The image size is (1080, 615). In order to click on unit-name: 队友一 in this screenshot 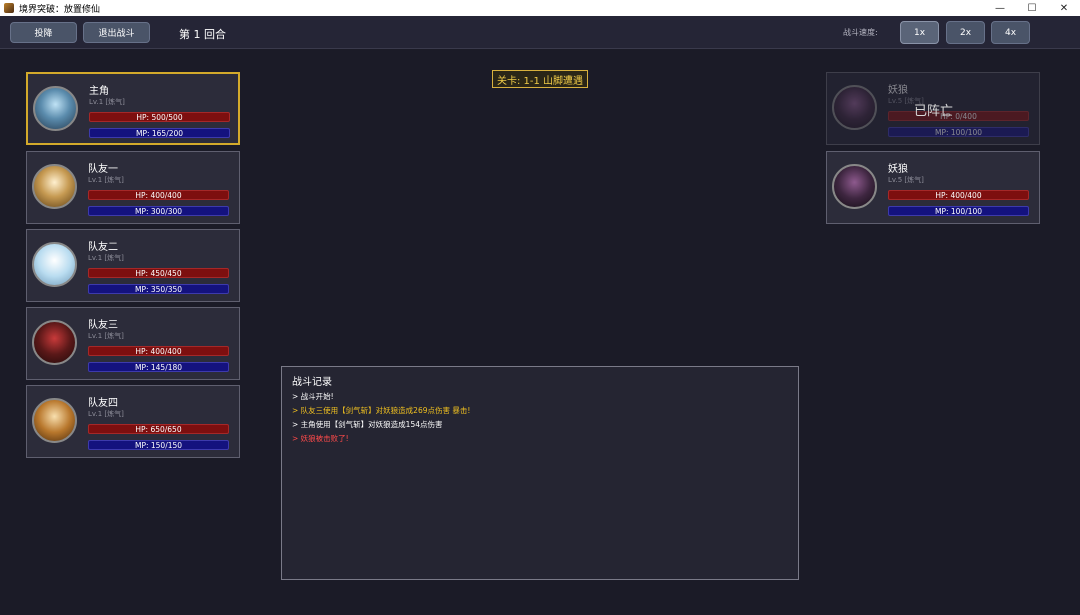, I will do `click(103, 169)`.